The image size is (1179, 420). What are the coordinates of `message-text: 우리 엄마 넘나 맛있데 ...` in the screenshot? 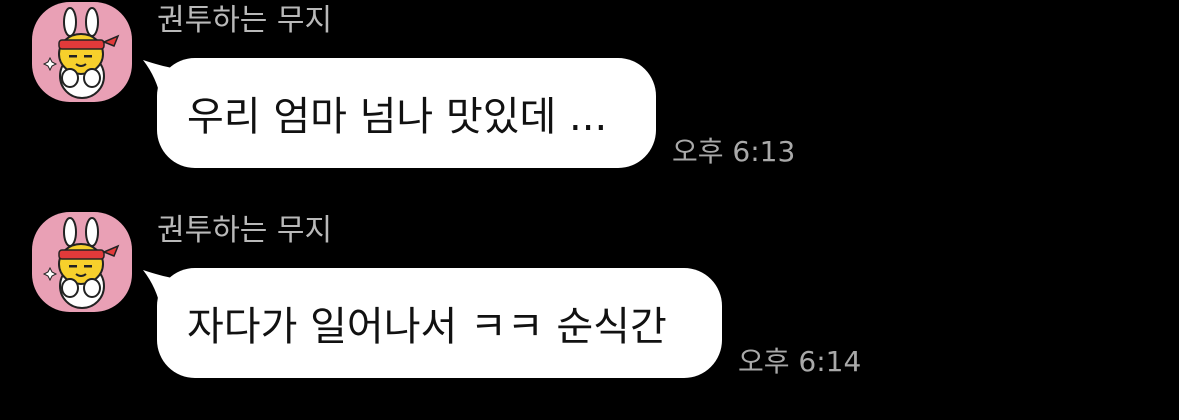 It's located at (397, 117).